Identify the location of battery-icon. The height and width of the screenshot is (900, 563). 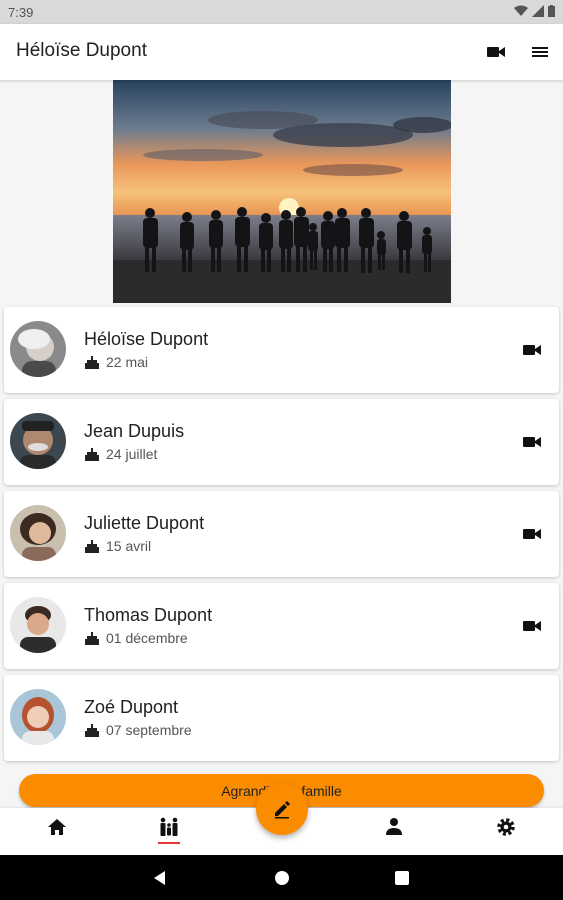
(551, 11).